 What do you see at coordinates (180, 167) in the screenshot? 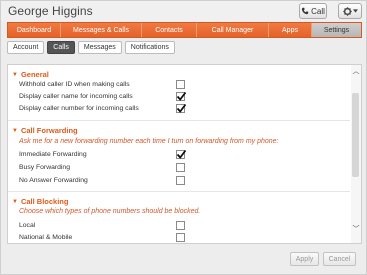
I see `busy-forwarding-checkbox` at bounding box center [180, 167].